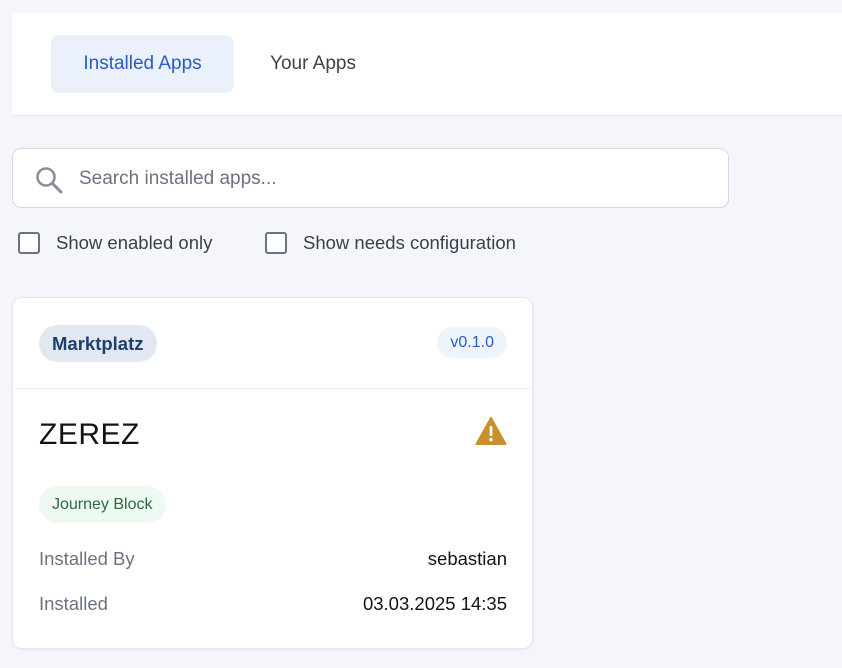 This screenshot has height=668, width=842. I want to click on needs-configuration-label: Show needs configuration, so click(409, 242).